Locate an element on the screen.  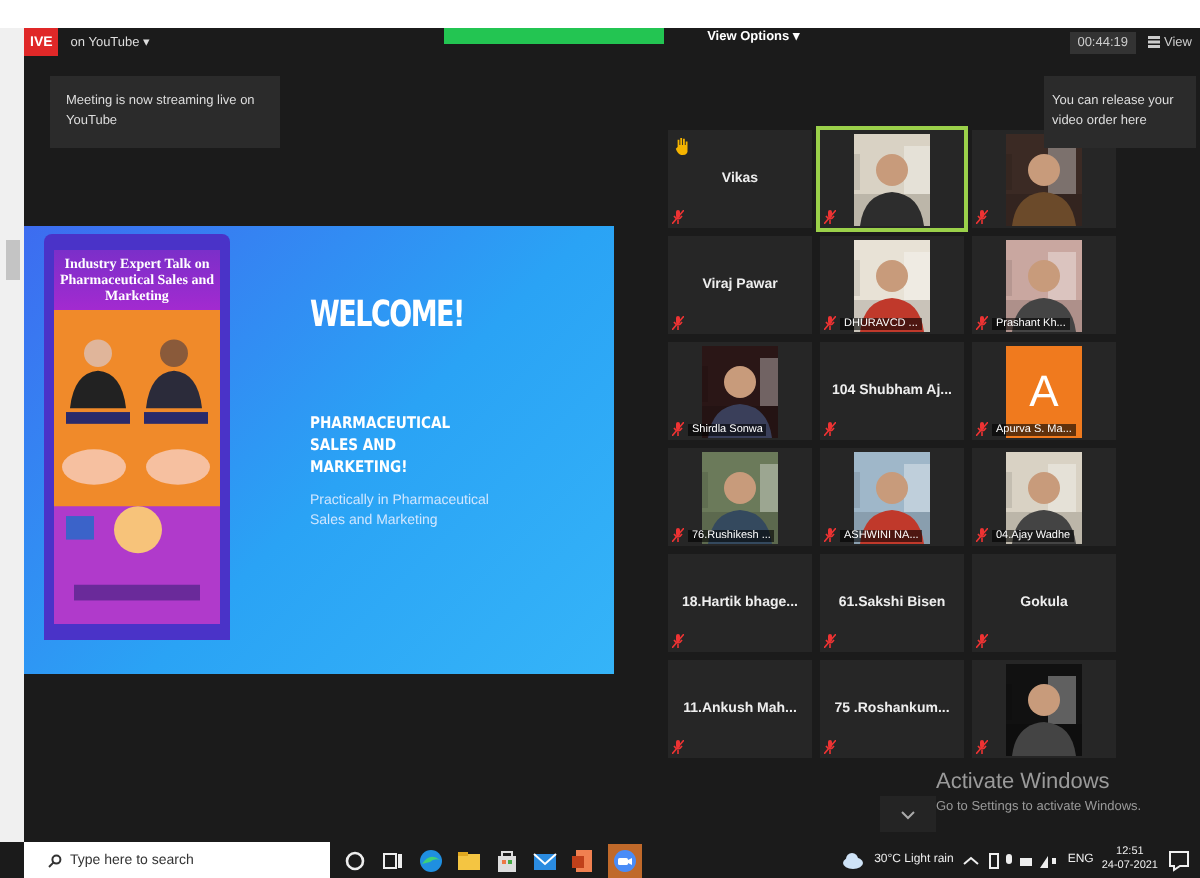
slide-heading: WELCOME! is located at coordinates (387, 315).